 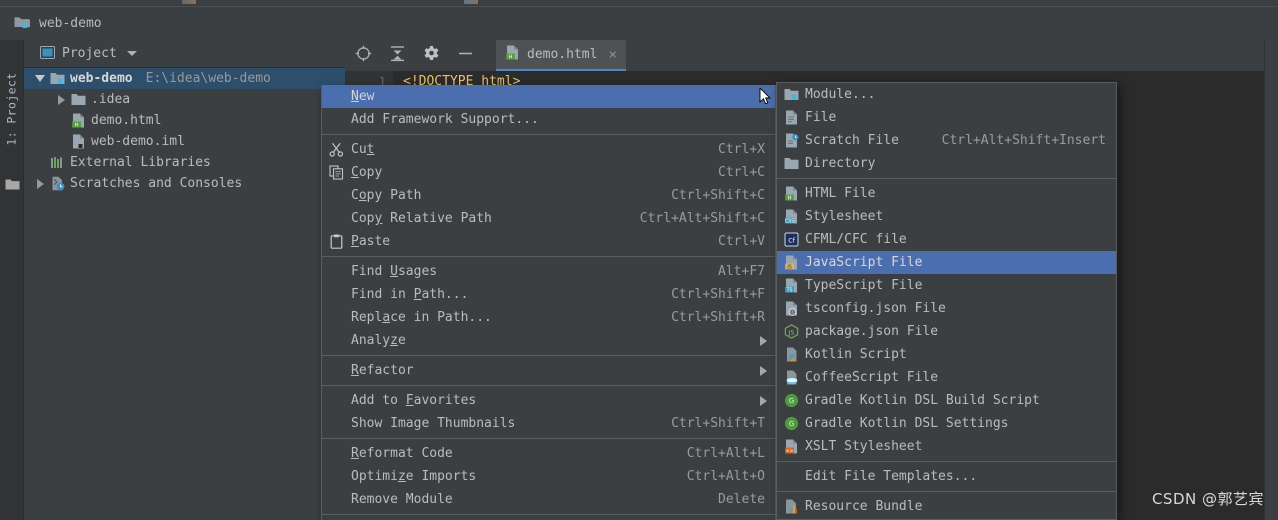 What do you see at coordinates (946, 193) in the screenshot?
I see `menu-item-html-file: H HTML File` at bounding box center [946, 193].